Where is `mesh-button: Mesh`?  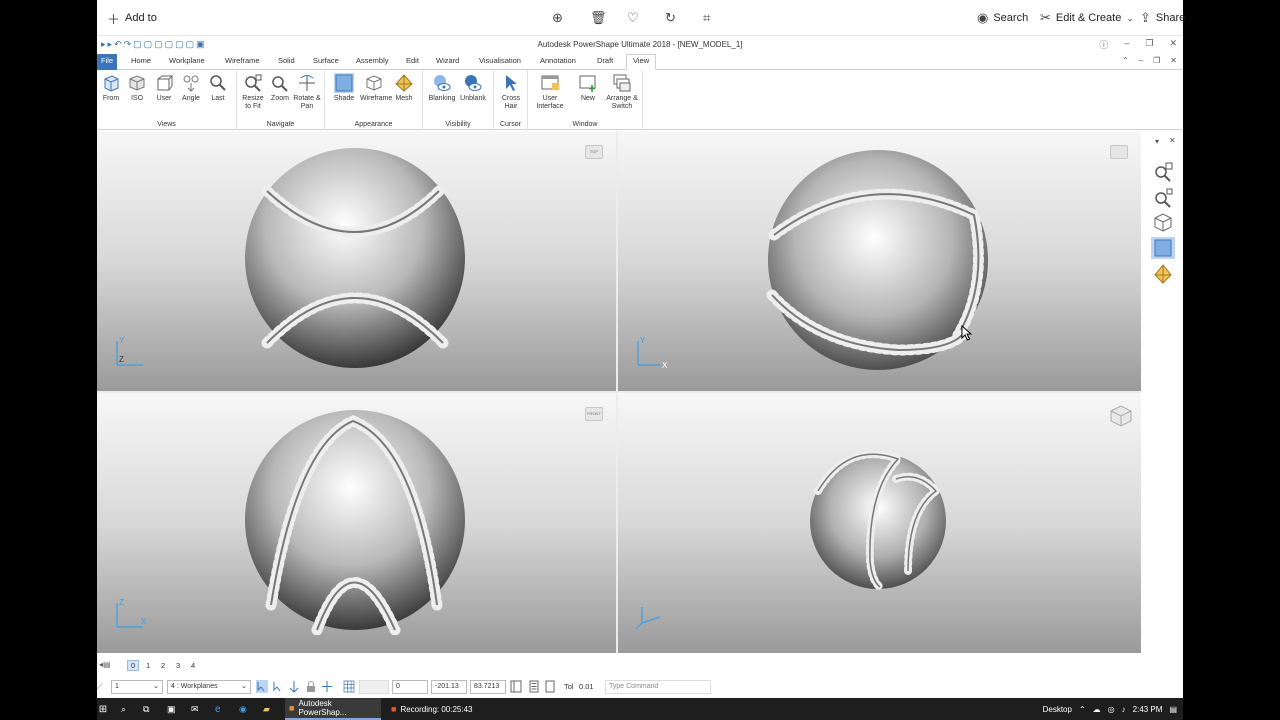
mesh-button: Mesh is located at coordinates (404, 88).